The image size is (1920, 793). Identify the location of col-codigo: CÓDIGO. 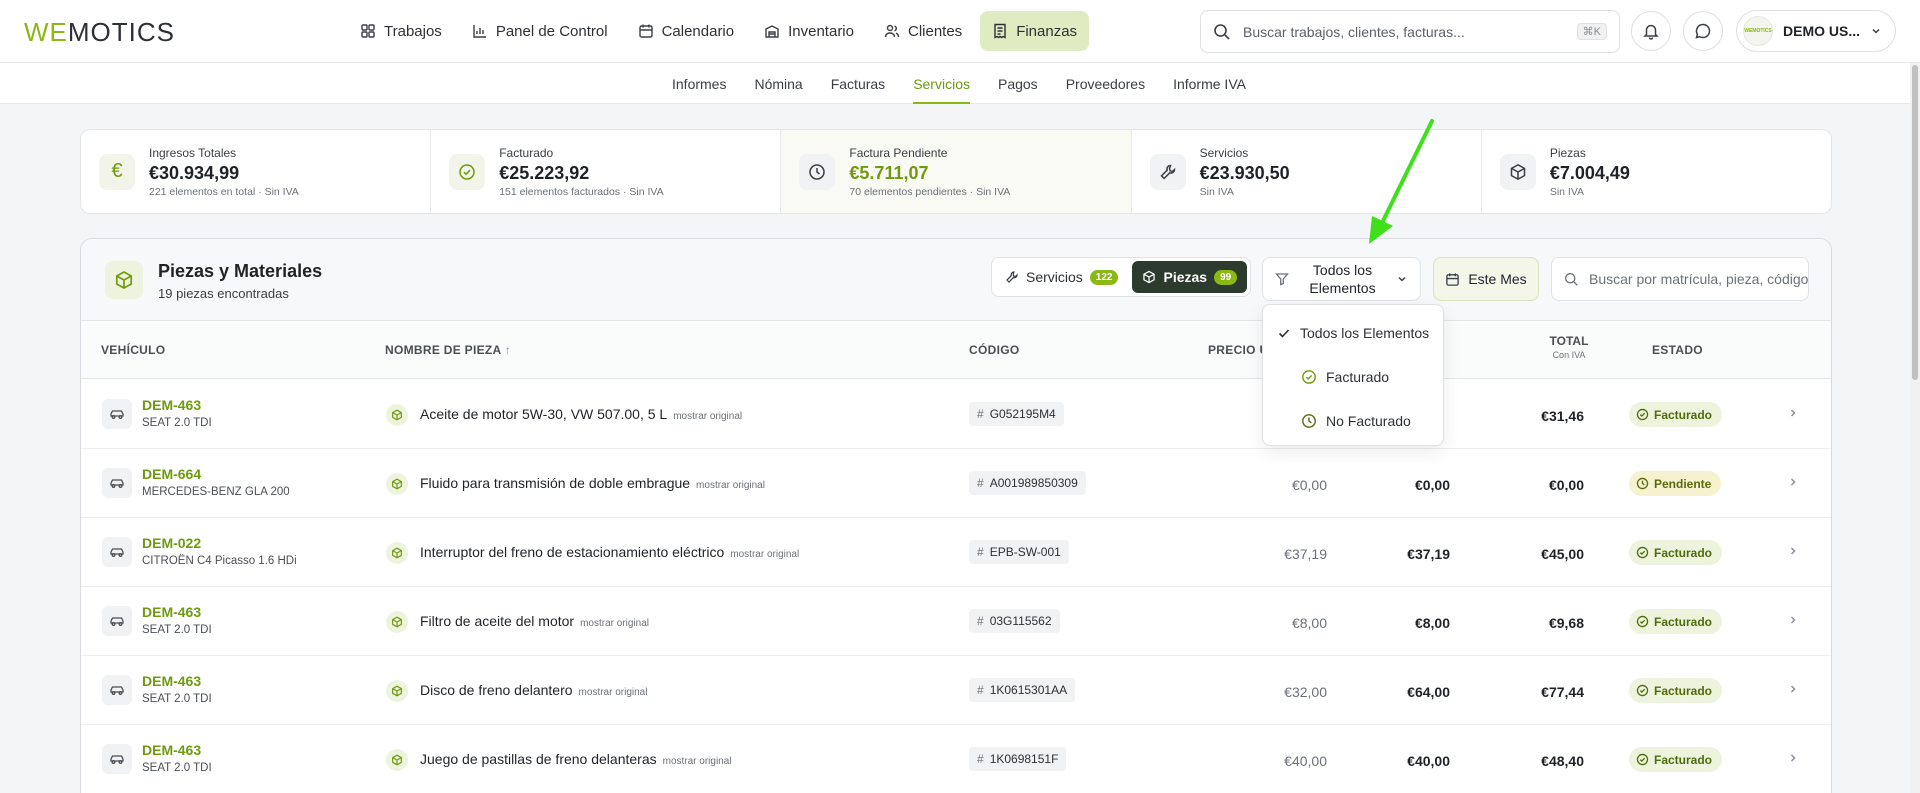
(994, 350).